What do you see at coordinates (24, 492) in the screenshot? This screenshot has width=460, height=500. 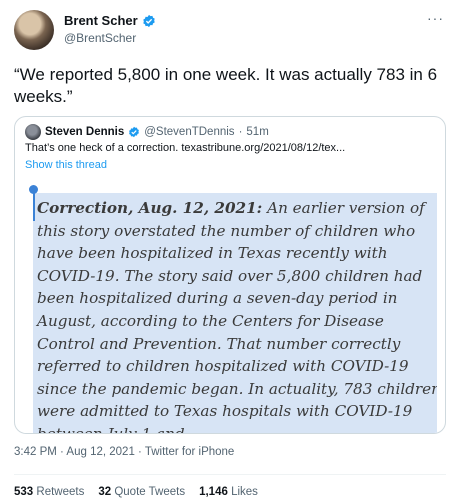 I see `retweets-count: 533` at bounding box center [24, 492].